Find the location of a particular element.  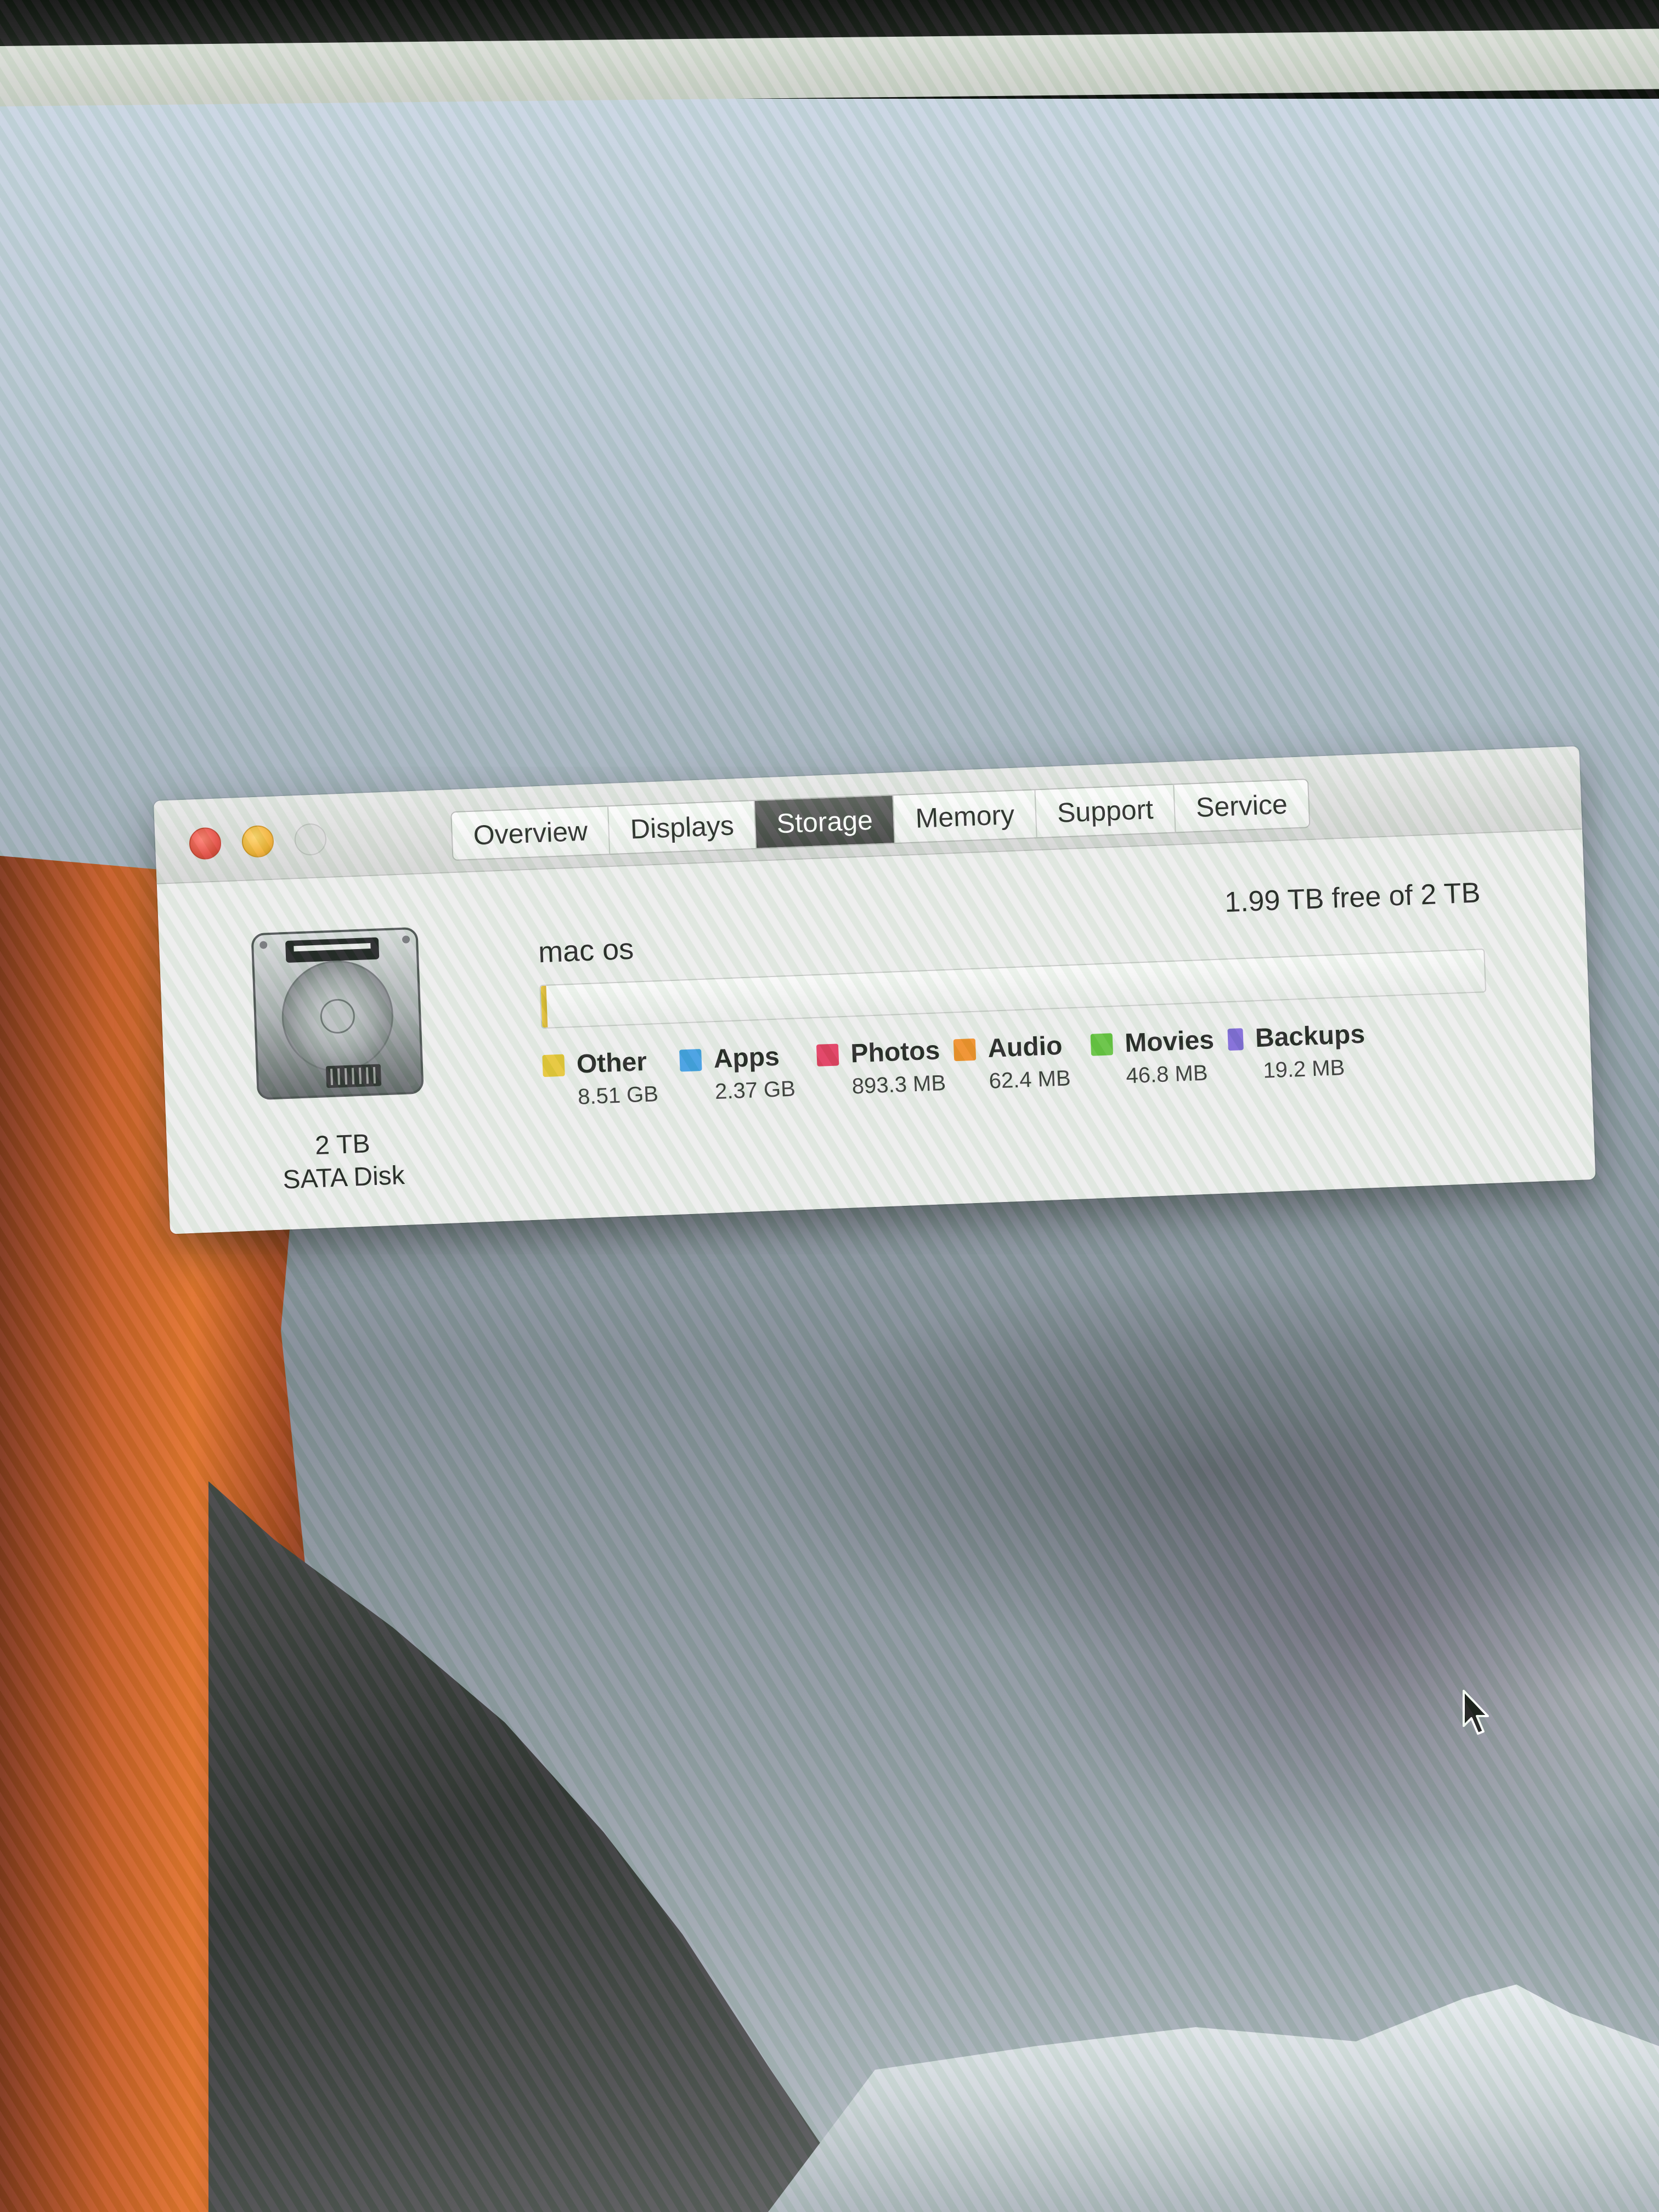

legend-label: Backups is located at coordinates (1310, 1036).